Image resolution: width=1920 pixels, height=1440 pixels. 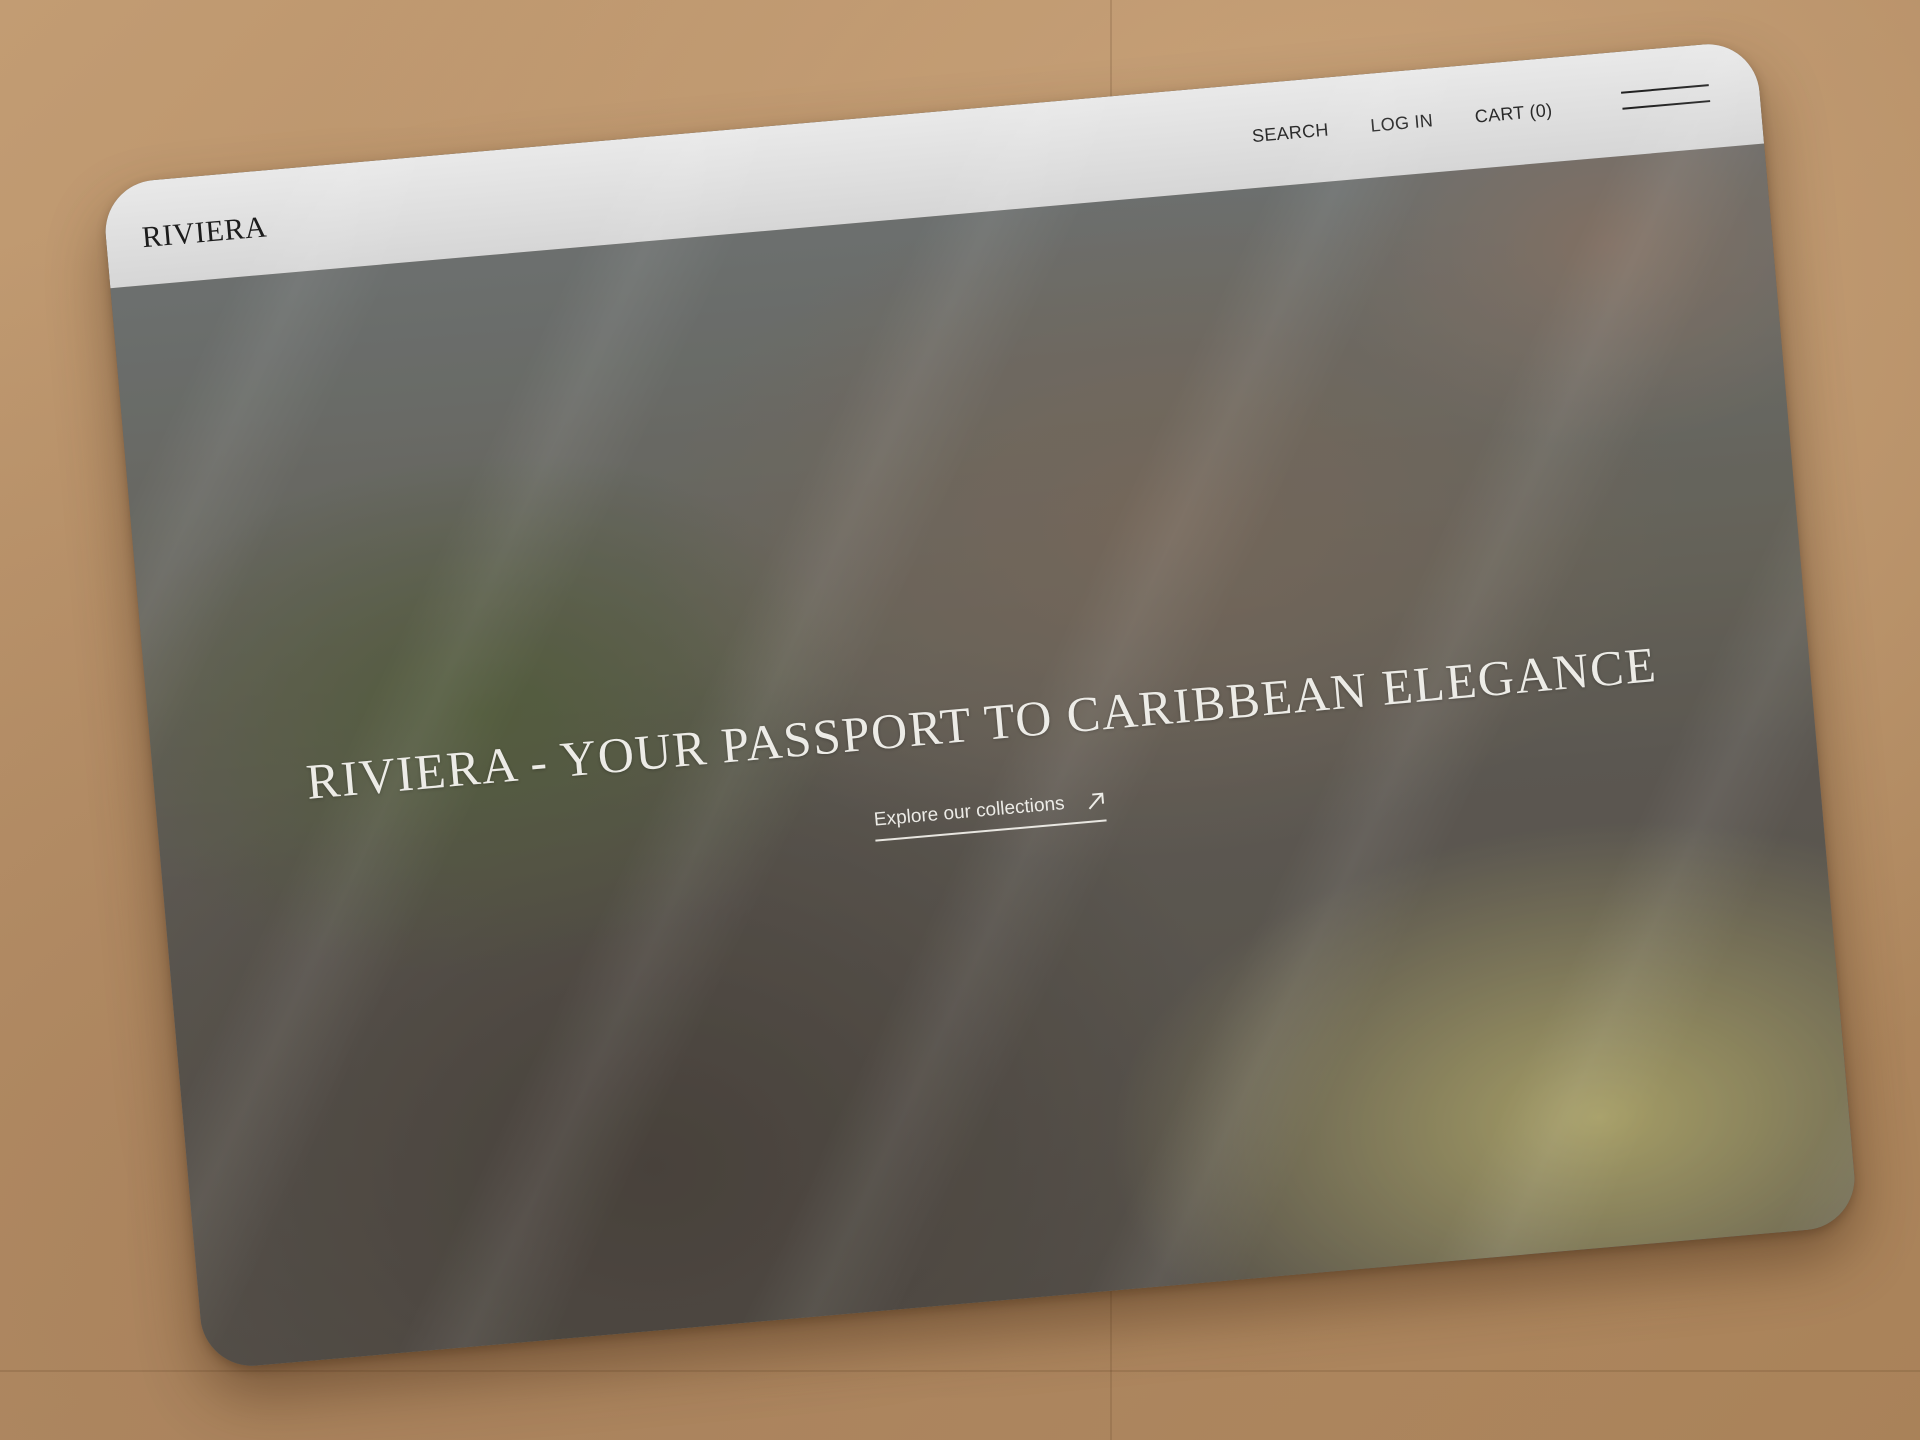 I want to click on cta-label: Explore our collections, so click(x=969, y=812).